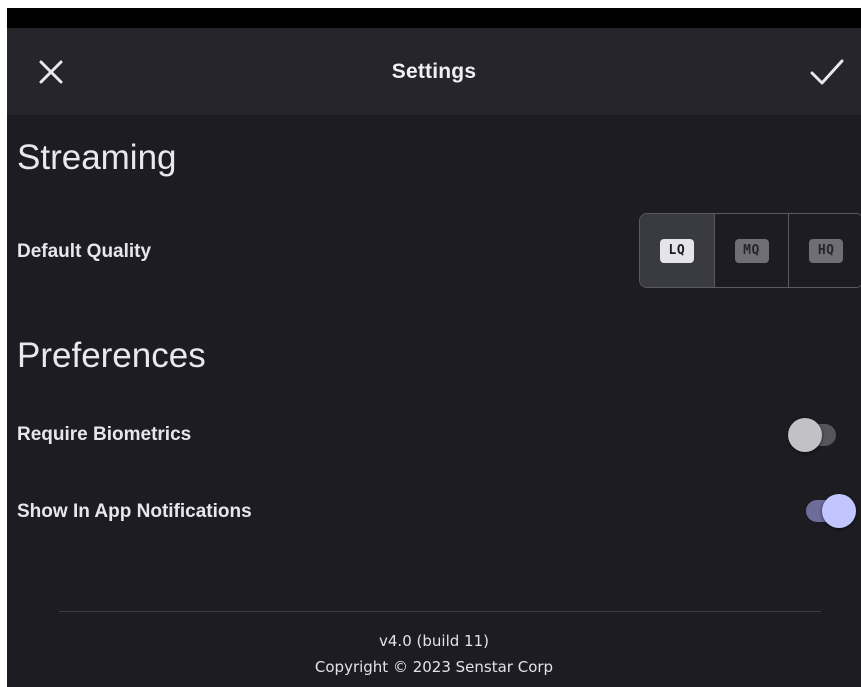 Image resolution: width=861 pixels, height=687 pixels. I want to click on close-icon, so click(51, 72).